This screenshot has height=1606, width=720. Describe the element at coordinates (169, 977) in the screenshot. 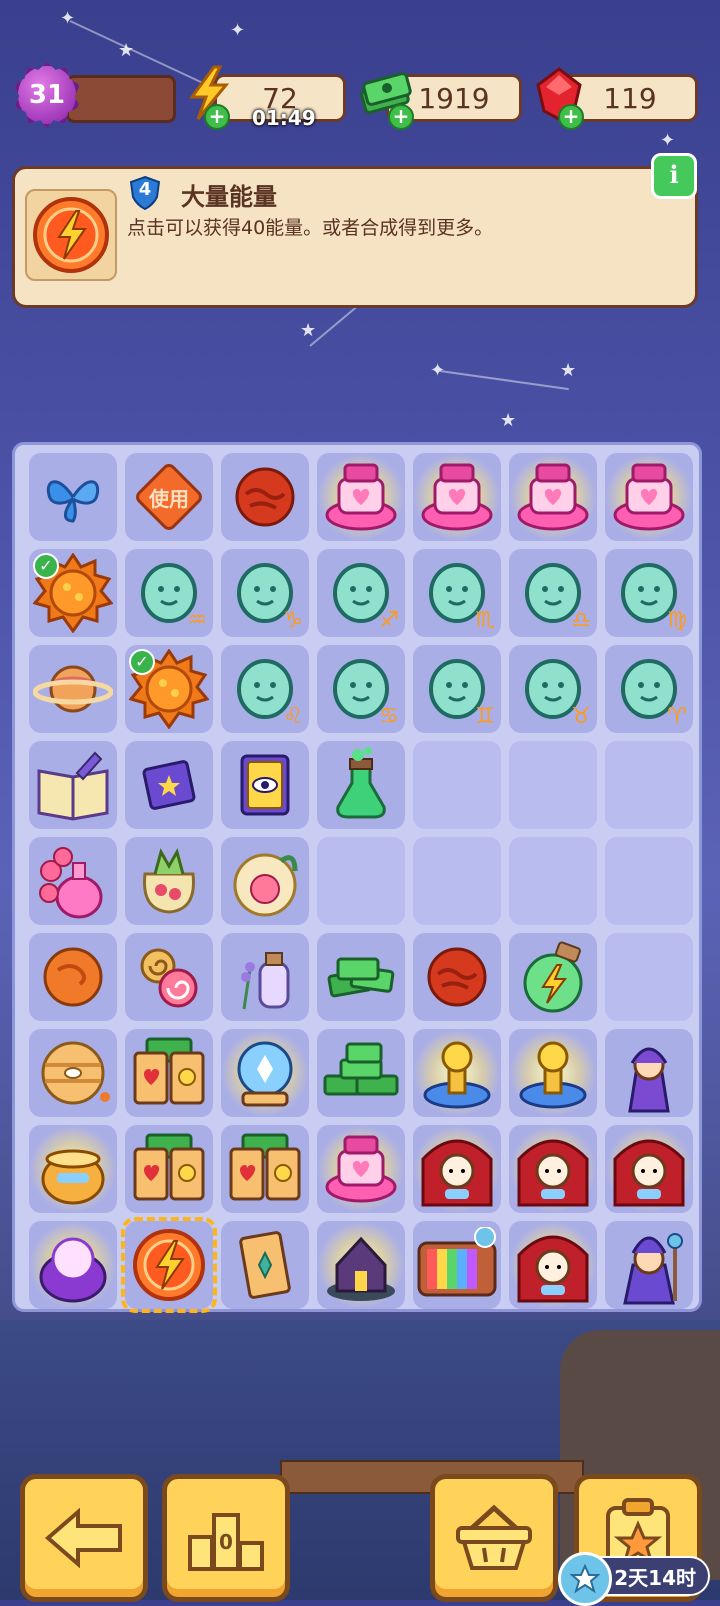

I see `board-item-swirl-candies` at that location.